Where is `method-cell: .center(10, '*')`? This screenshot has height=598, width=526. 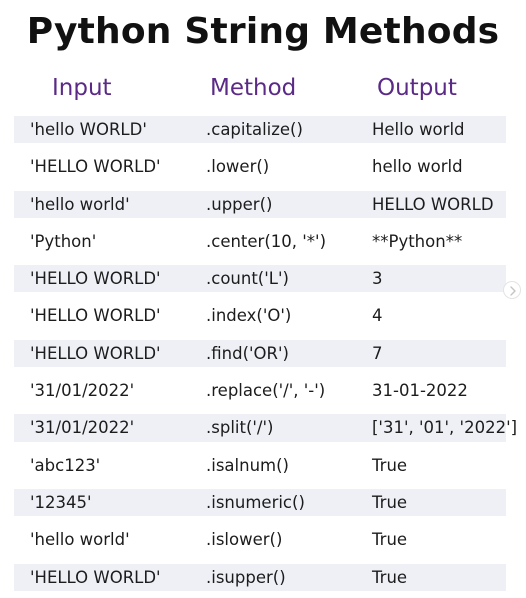 method-cell: .center(10, '*') is located at coordinates (266, 241).